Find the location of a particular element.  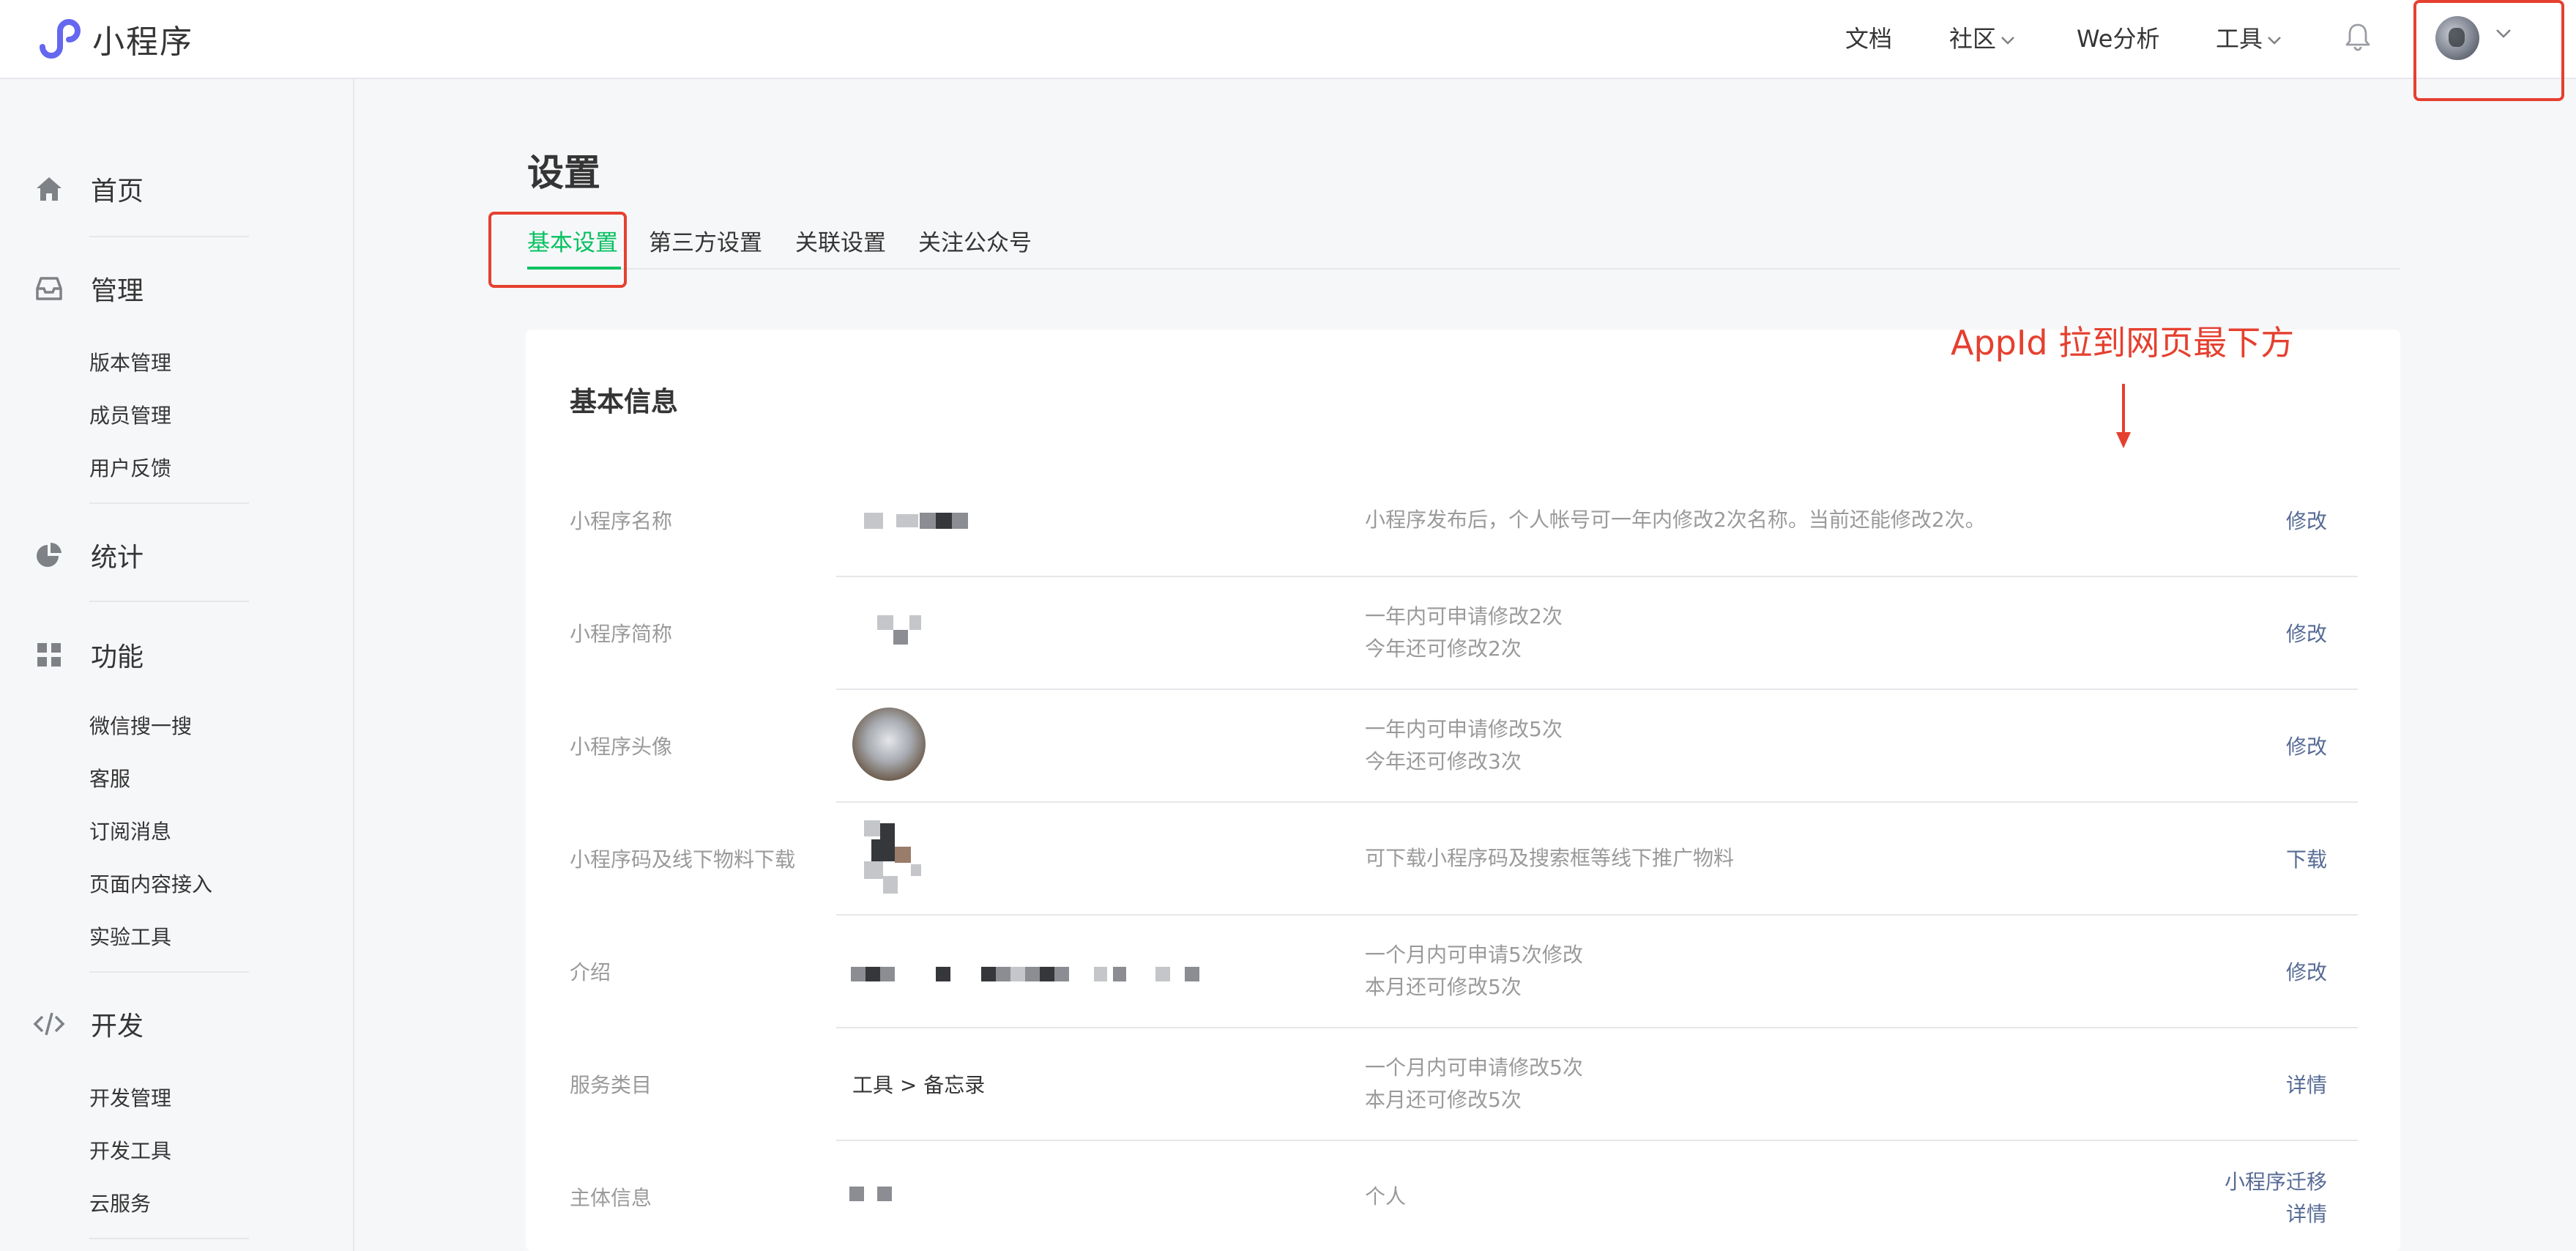

desc-line: 可下载小程序码及搜索框等线下推广物料 is located at coordinates (1550, 858).